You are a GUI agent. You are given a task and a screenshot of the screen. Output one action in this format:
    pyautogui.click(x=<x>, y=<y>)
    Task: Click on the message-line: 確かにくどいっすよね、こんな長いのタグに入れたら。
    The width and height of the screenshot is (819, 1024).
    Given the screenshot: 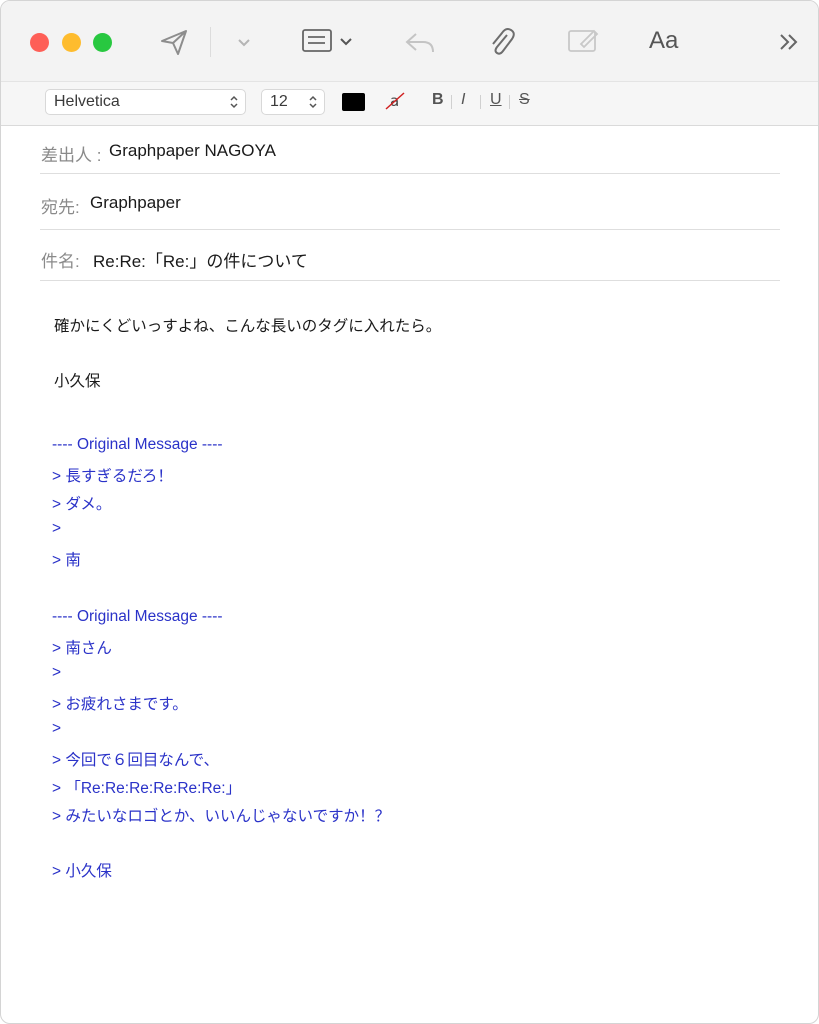 What is the action you would take?
    pyautogui.click(x=248, y=326)
    